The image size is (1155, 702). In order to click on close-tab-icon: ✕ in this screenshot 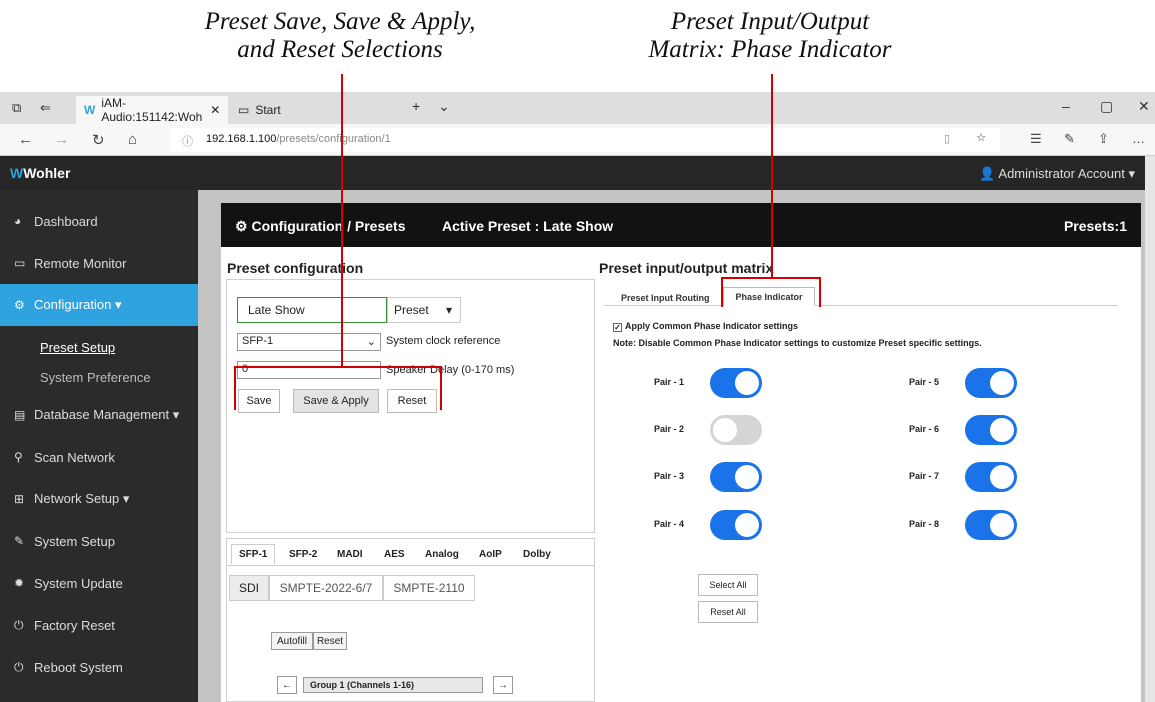, I will do `click(215, 110)`.